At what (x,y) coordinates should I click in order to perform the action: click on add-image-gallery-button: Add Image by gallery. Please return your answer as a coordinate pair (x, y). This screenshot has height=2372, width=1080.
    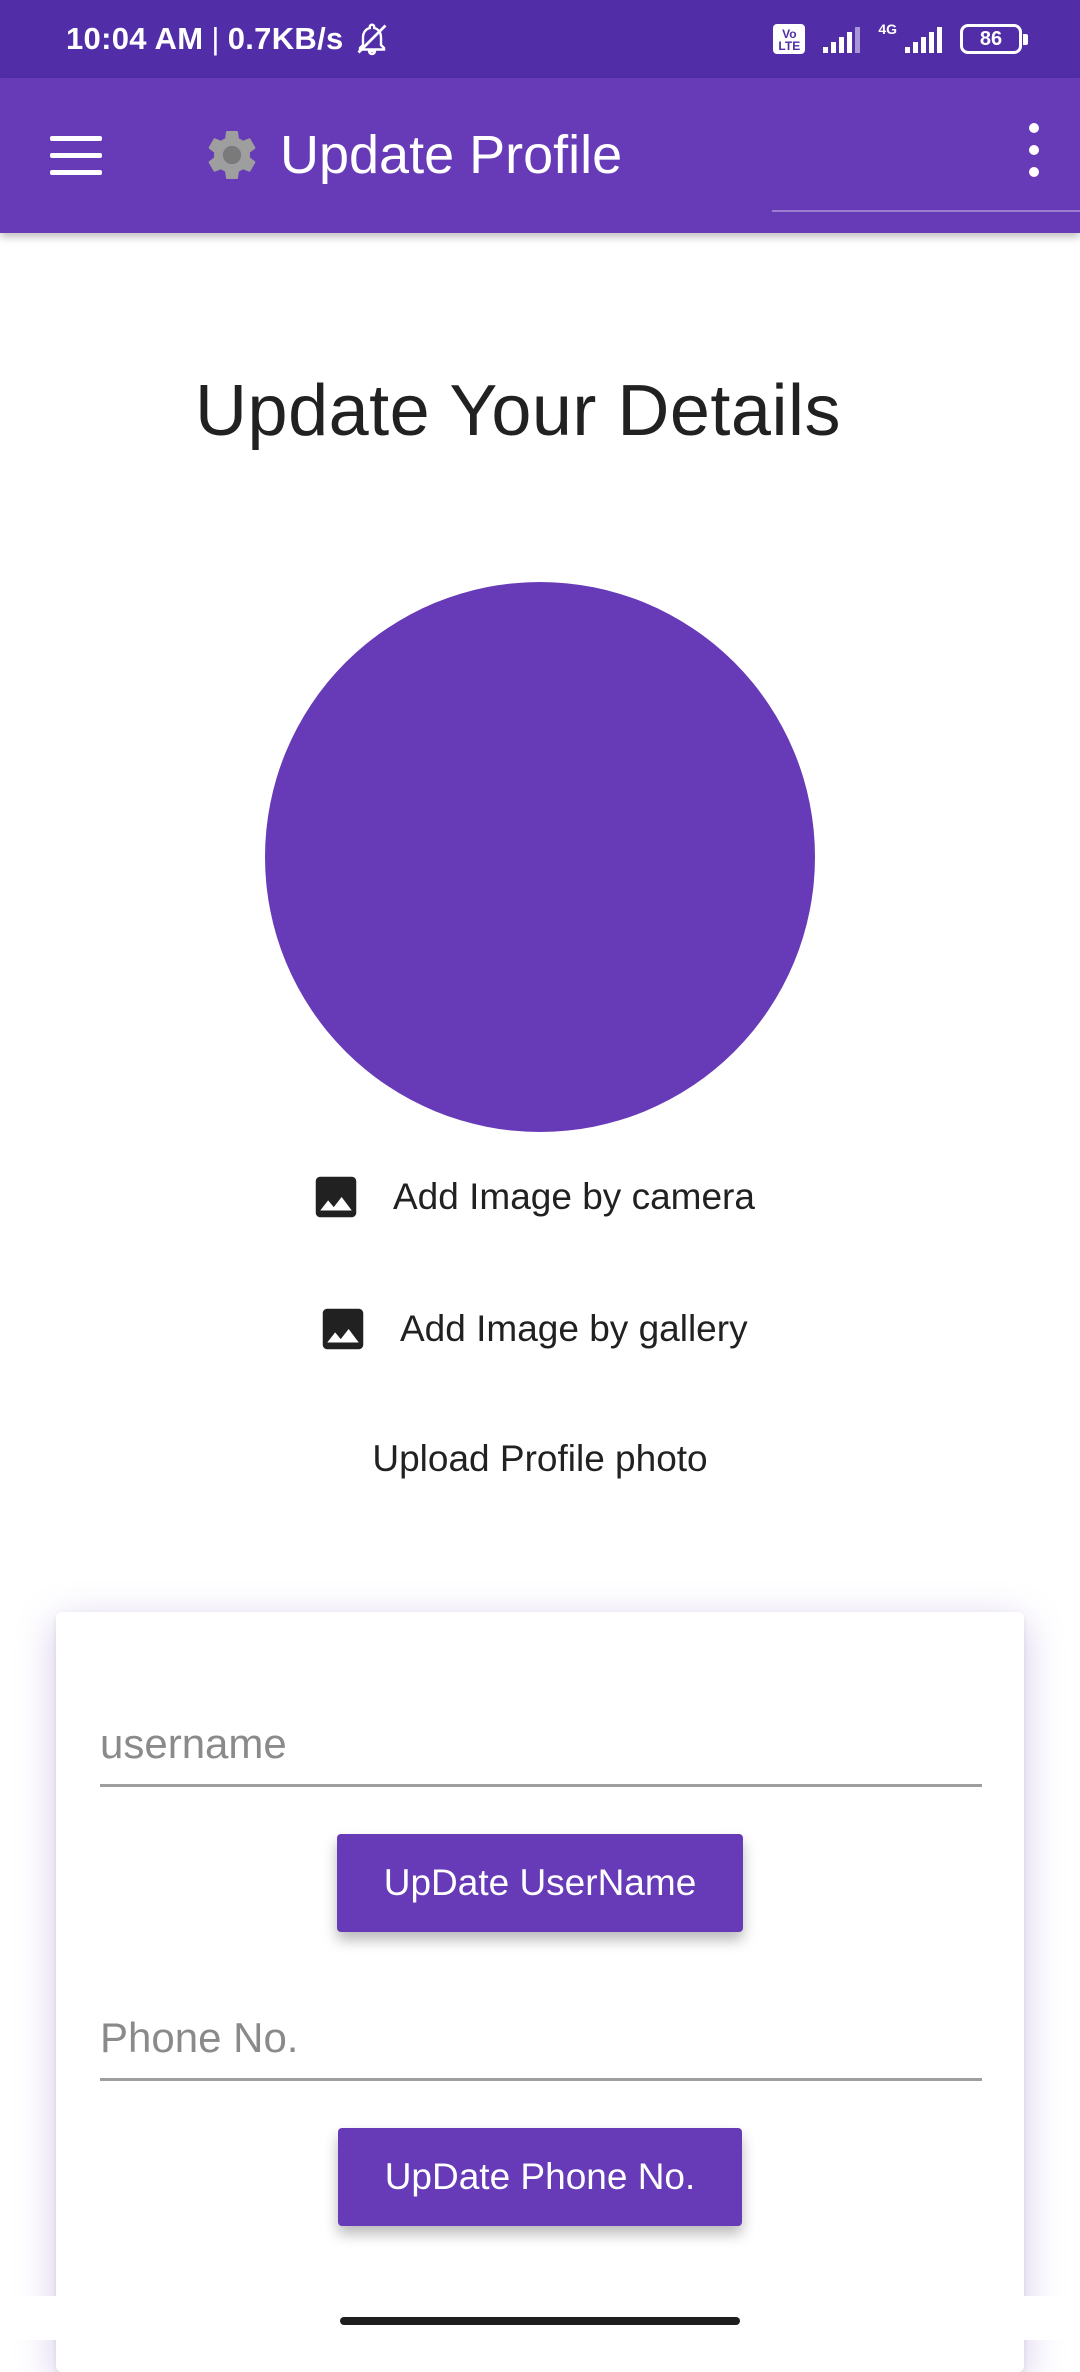
    Looking at the image, I should click on (532, 1329).